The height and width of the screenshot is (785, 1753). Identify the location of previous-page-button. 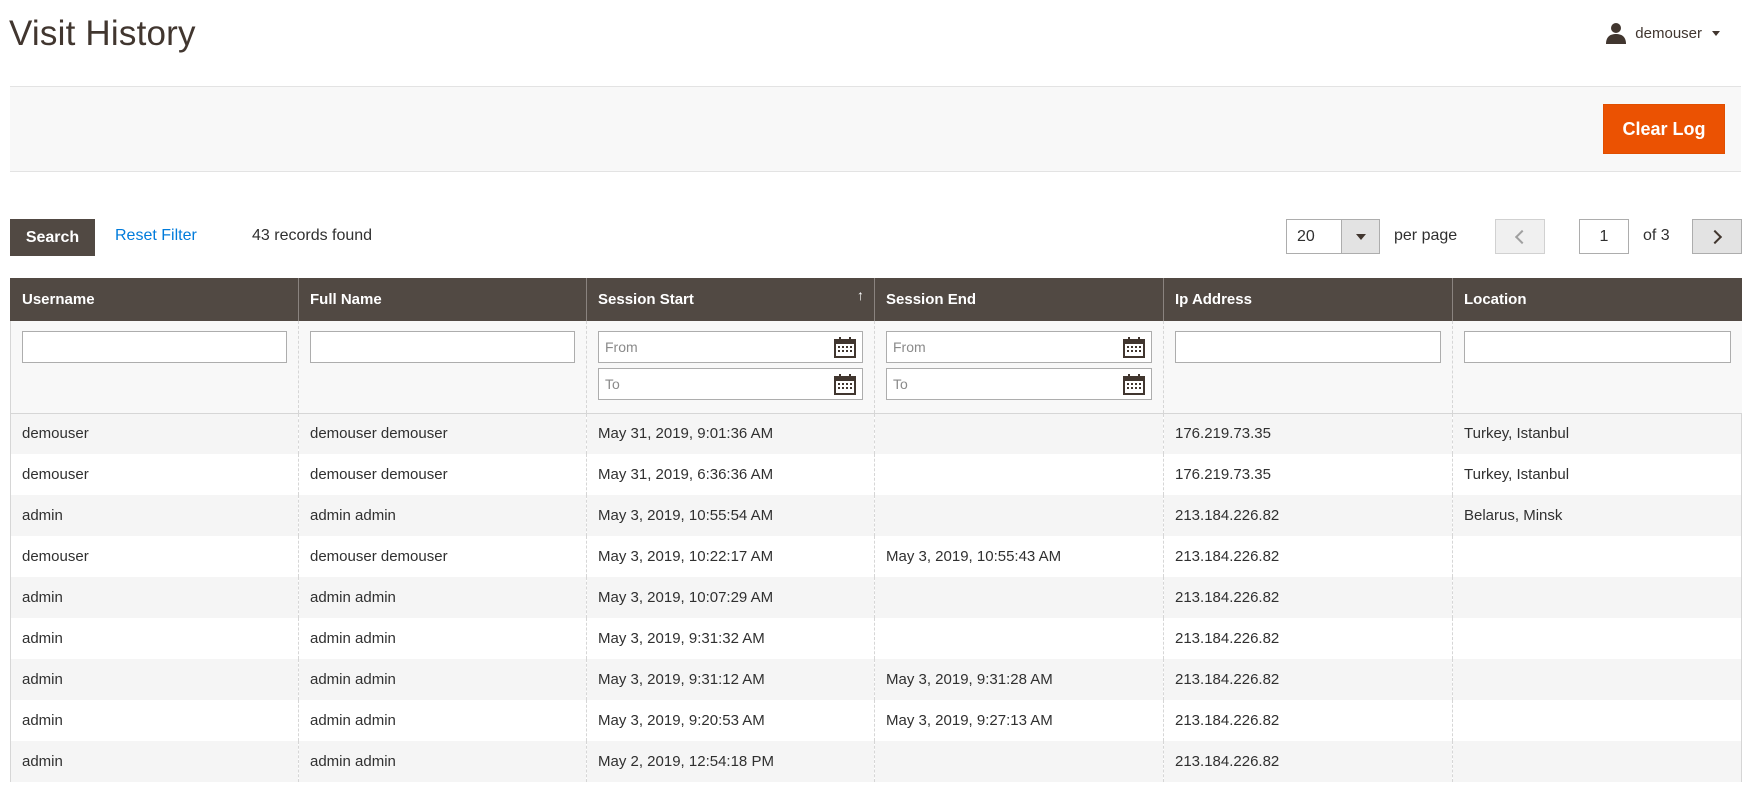
(1520, 236).